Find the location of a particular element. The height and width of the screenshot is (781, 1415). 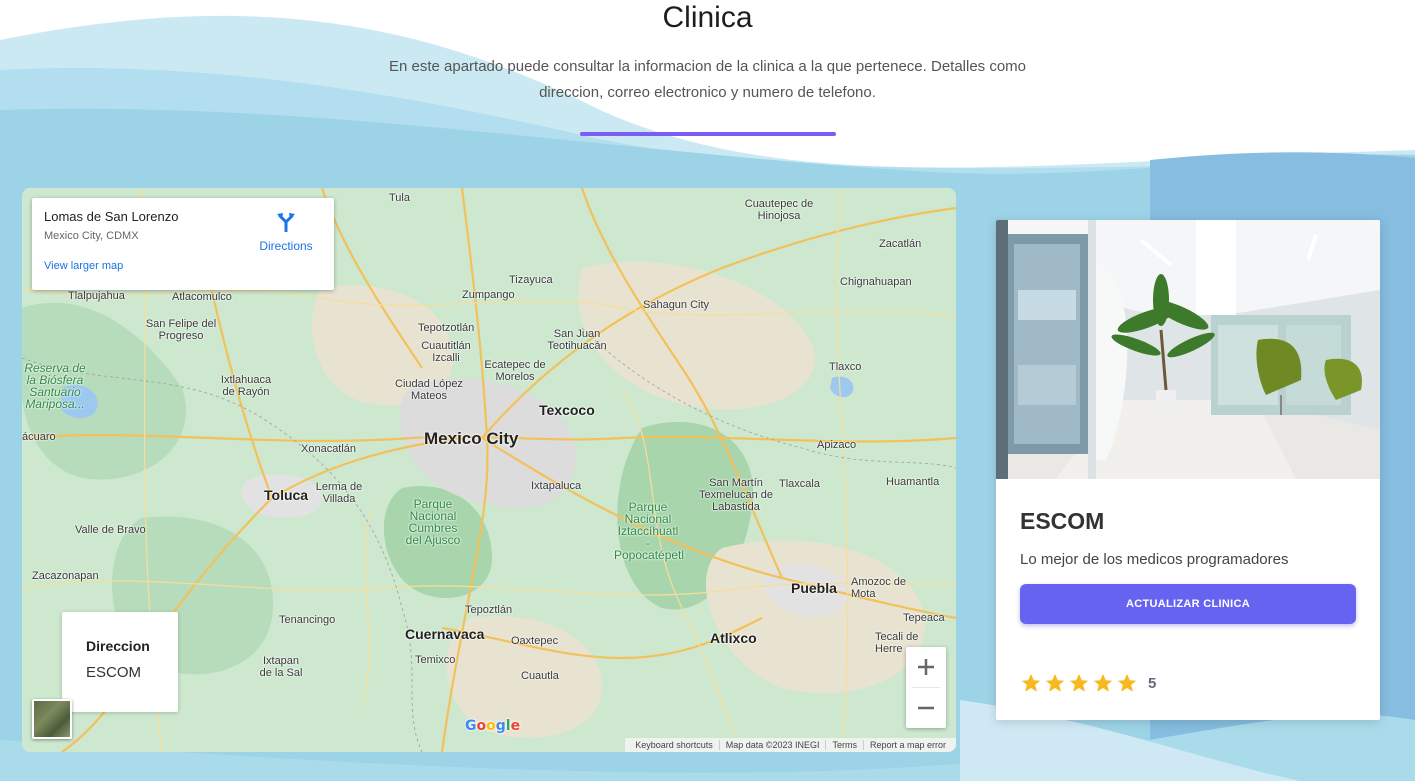

map-label-ixtapan: Ixtapan de la Sal is located at coordinates (281, 667).